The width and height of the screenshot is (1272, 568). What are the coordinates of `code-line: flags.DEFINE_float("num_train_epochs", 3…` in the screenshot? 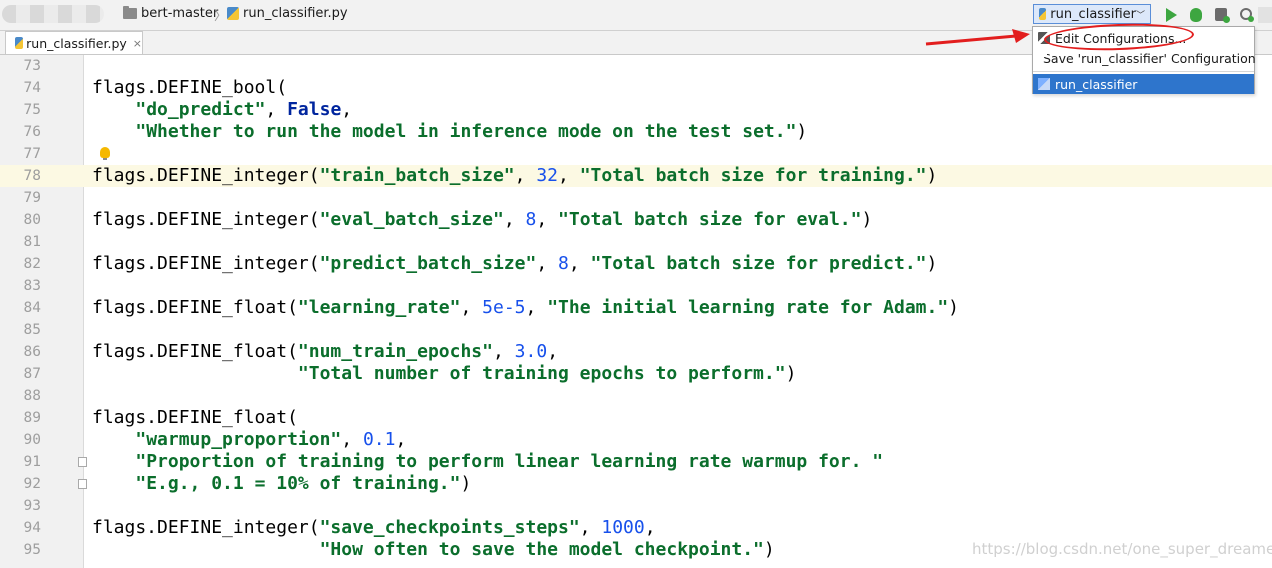 It's located at (325, 352).